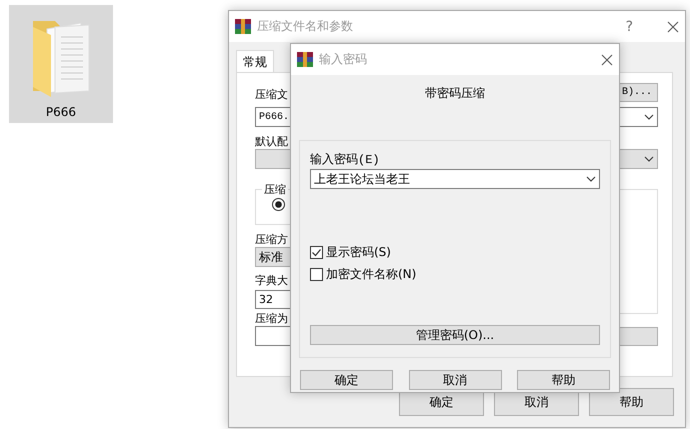  Describe the element at coordinates (305, 26) in the screenshot. I see `window-title: 压缩文件名和参数` at that location.